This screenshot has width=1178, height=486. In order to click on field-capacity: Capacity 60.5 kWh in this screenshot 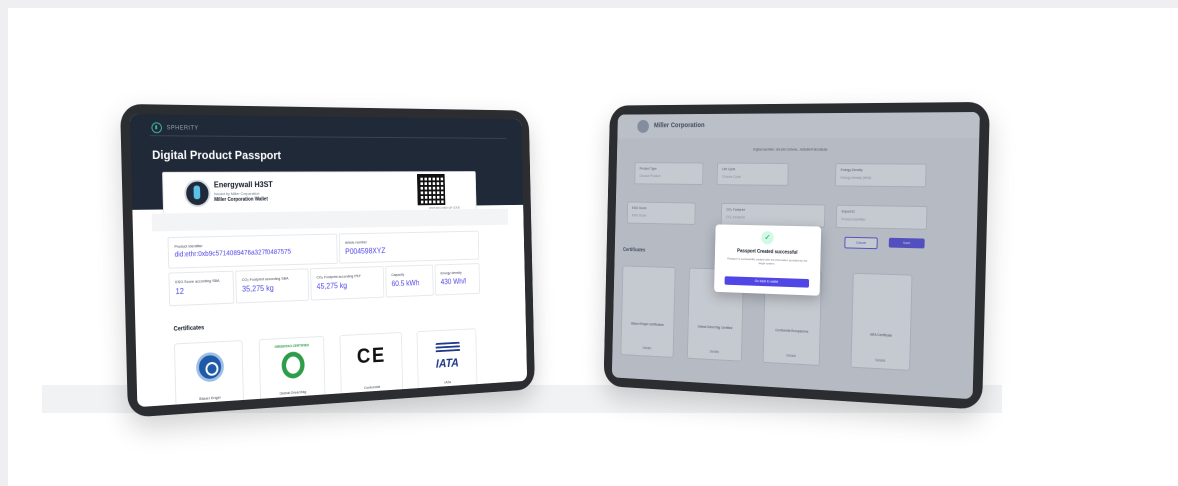, I will do `click(409, 281)`.